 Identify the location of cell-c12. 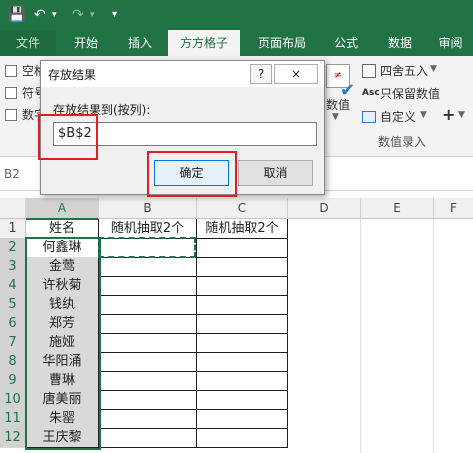
(242, 438).